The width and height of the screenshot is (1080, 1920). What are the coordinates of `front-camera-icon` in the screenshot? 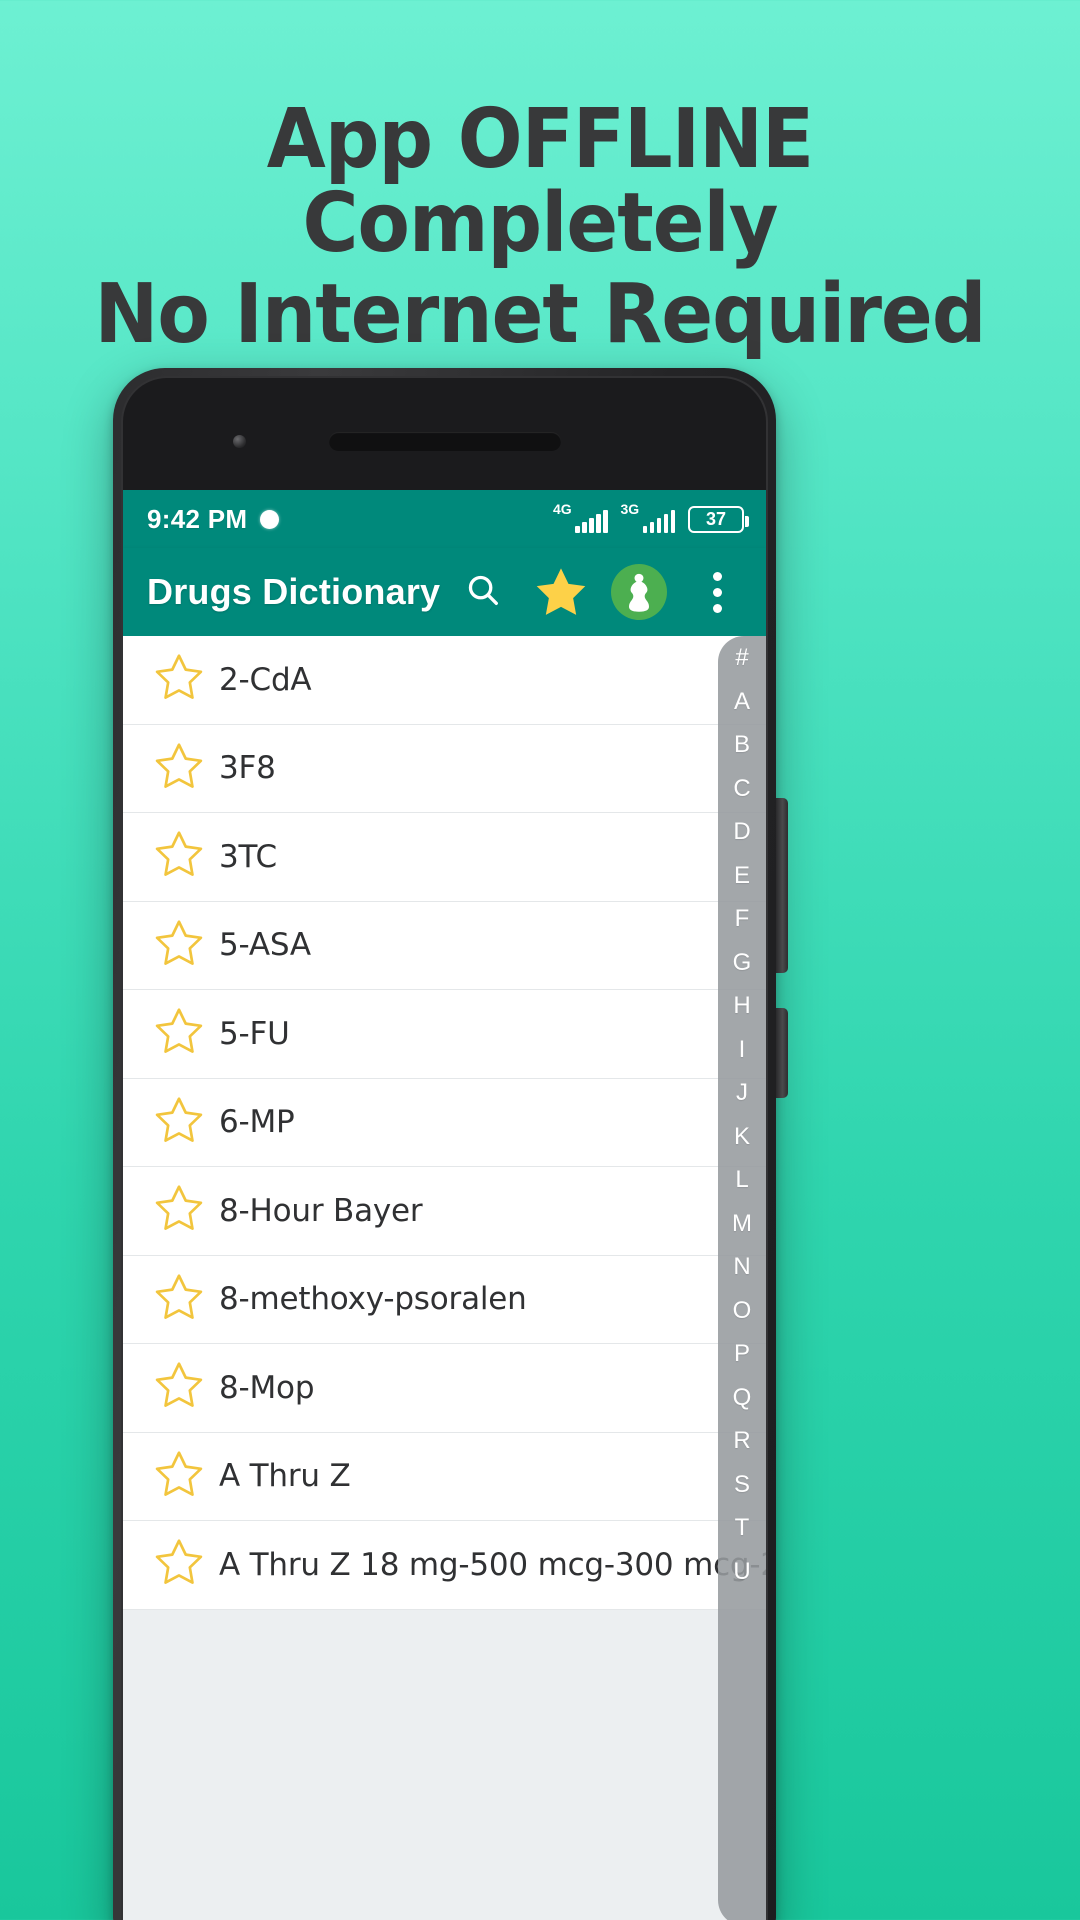 It's located at (239, 441).